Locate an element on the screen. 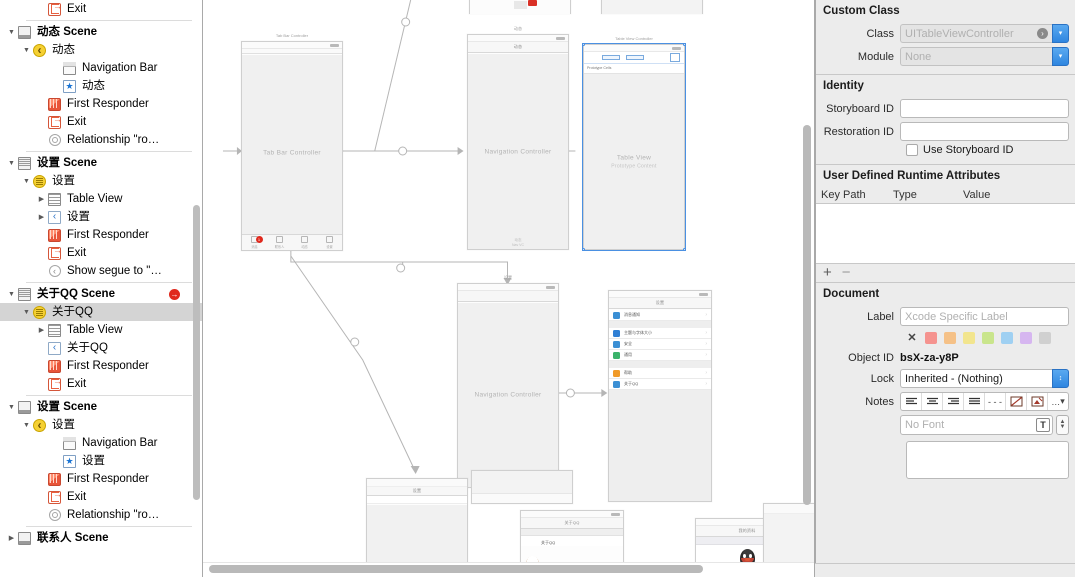 Image resolution: width=1075 pixels, height=577 pixels. outline-row: ▶ 关于QQ is located at coordinates (101, 348).